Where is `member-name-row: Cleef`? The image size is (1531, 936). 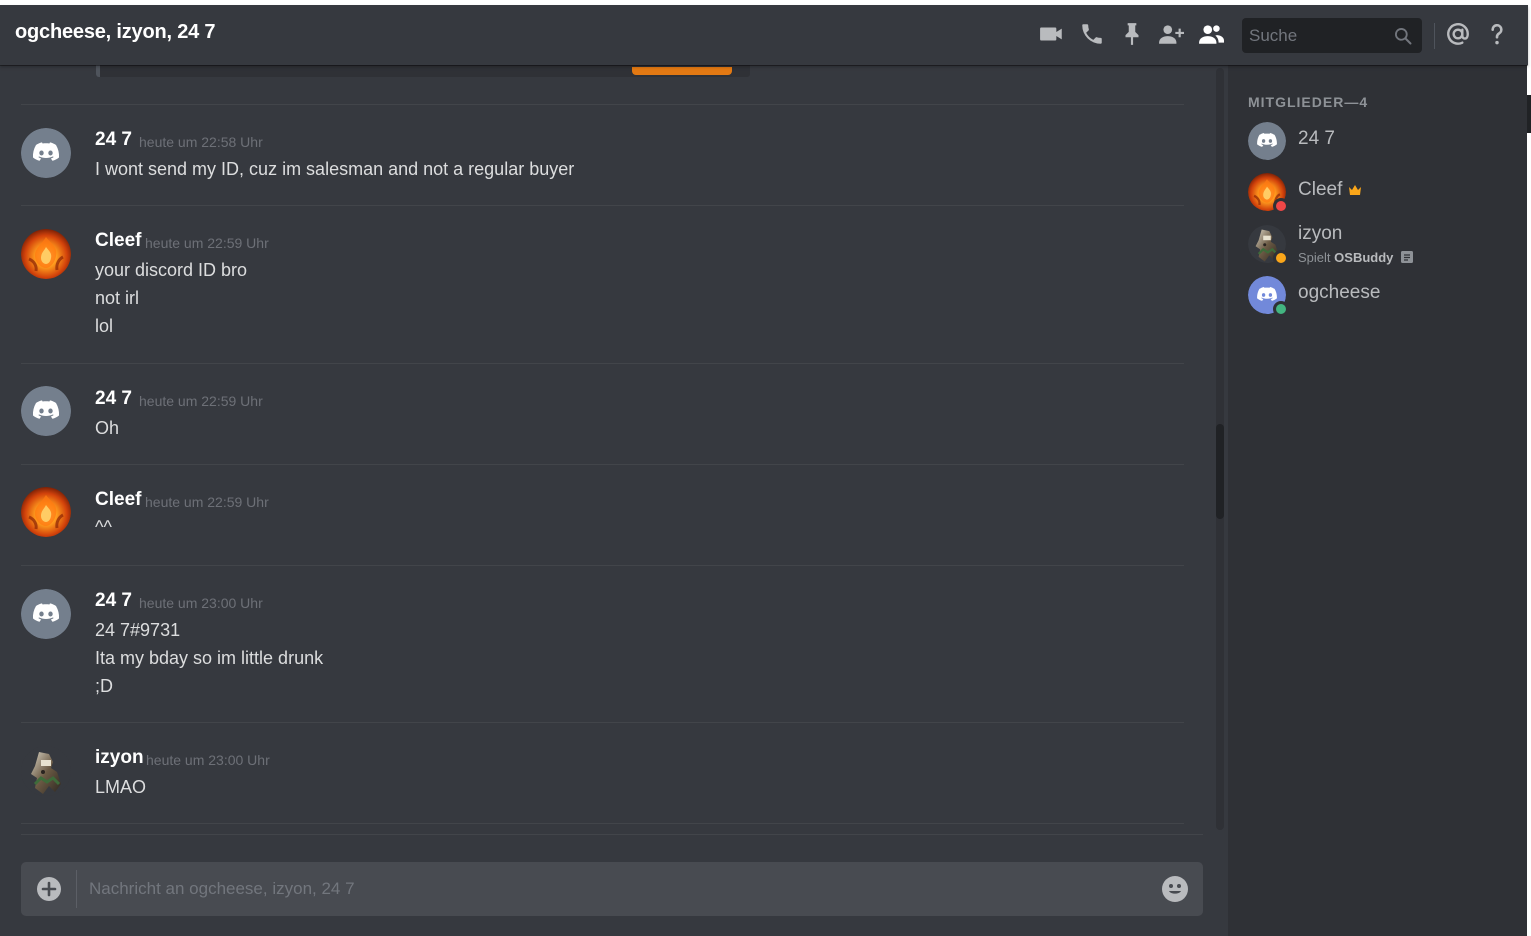 member-name-row: Cleef is located at coordinates (1330, 190).